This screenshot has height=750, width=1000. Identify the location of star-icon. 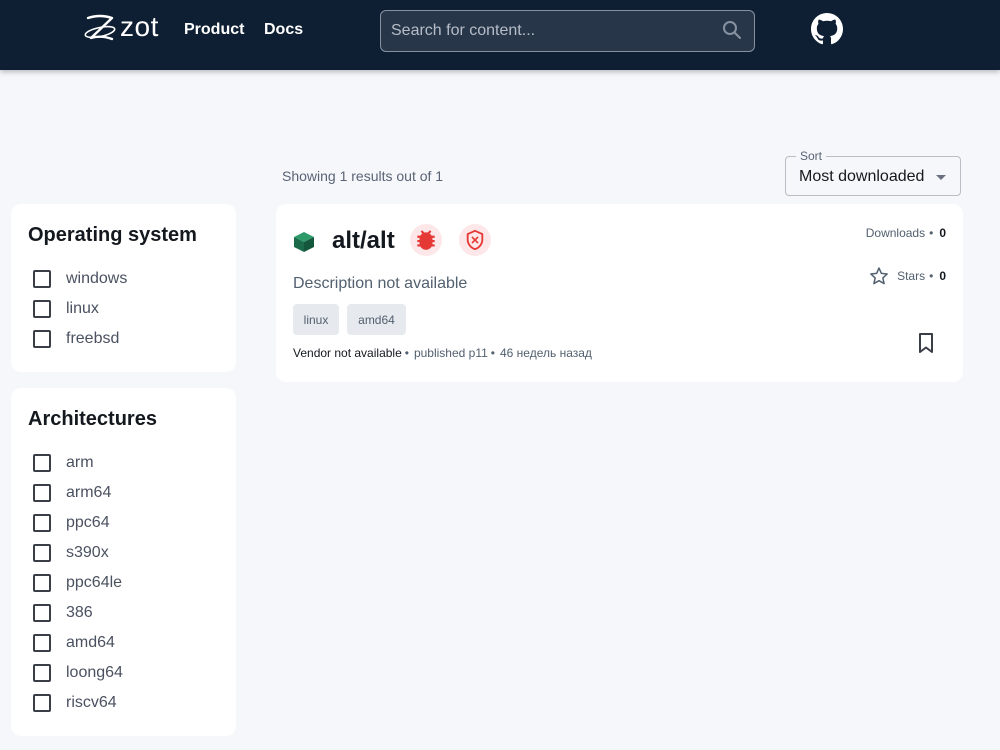
(879, 276).